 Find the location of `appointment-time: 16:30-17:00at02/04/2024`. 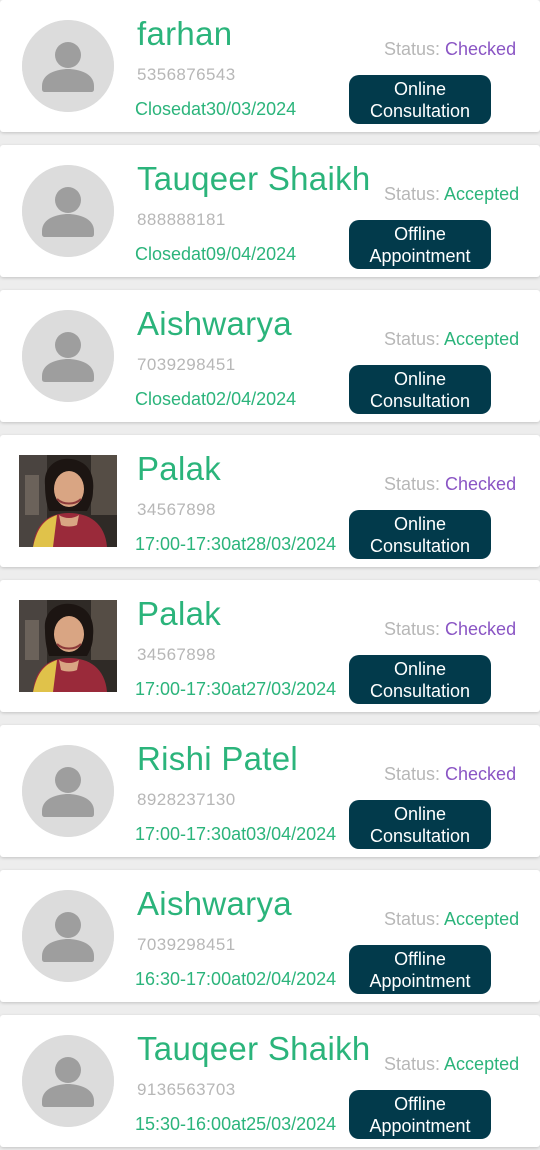

appointment-time: 16:30-17:00at02/04/2024 is located at coordinates (236, 979).